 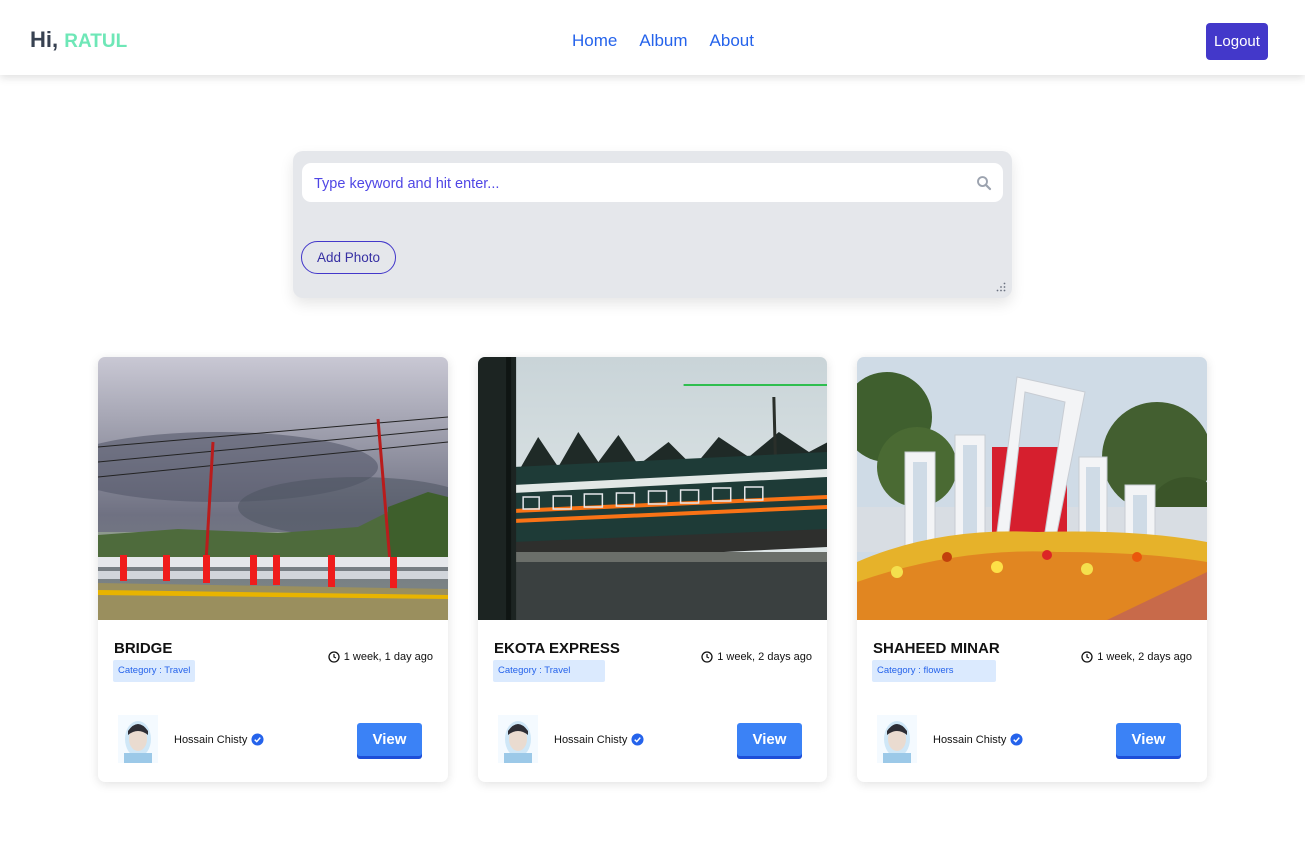 What do you see at coordinates (652, 488) in the screenshot?
I see `photo-ekota-express` at bounding box center [652, 488].